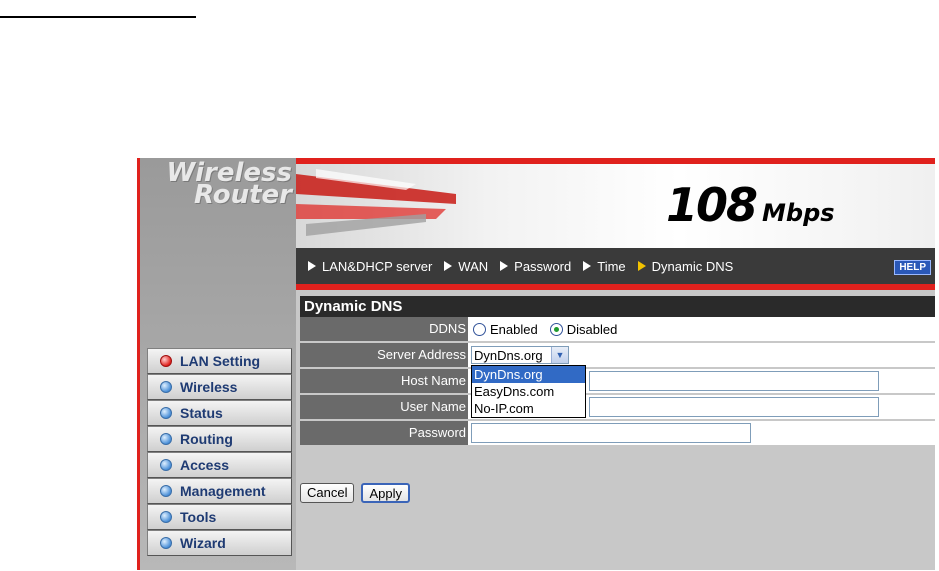 The height and width of the screenshot is (571, 939). I want to click on ddns-enabled-radio, so click(479, 329).